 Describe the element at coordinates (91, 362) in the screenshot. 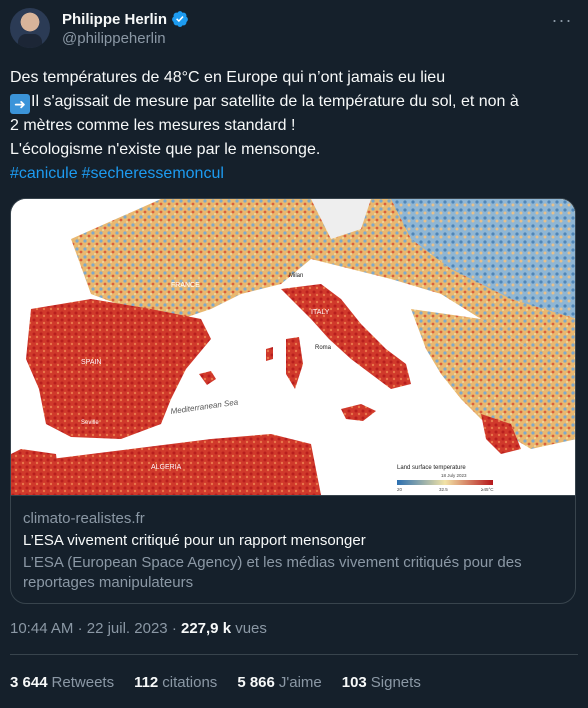

I see `map-label-spain: SPAIN` at that location.